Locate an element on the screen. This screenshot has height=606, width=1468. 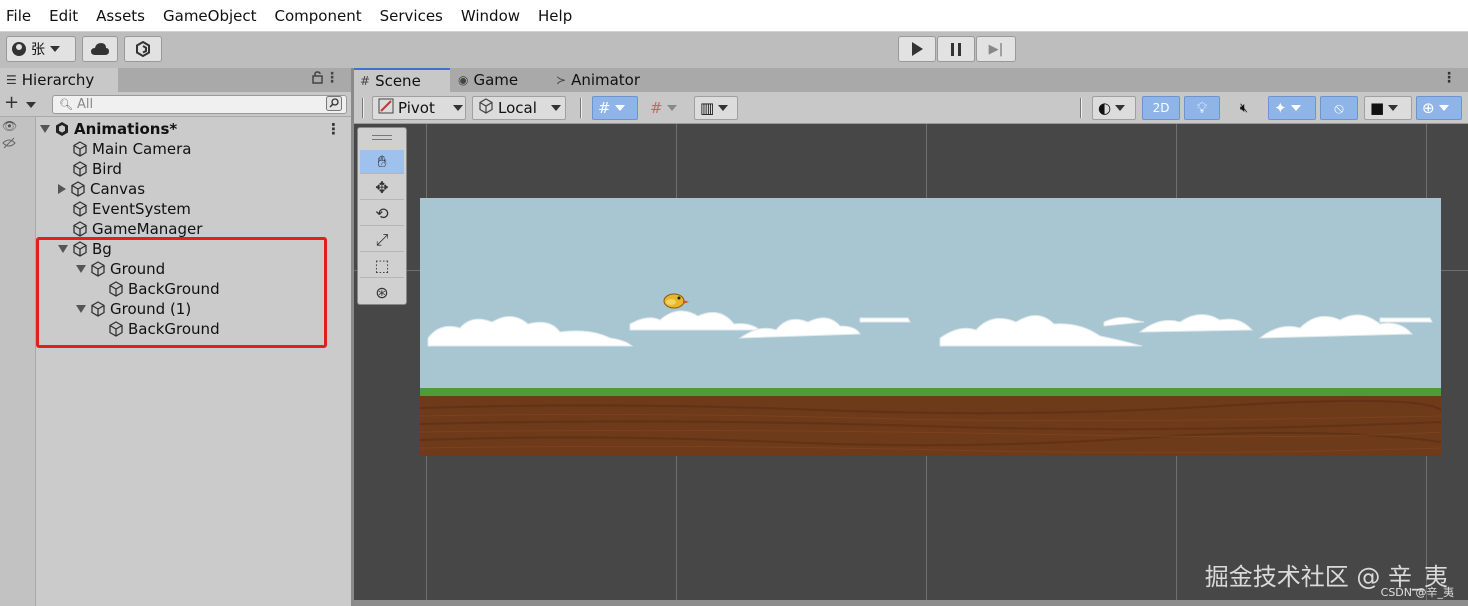
snap-icon: # is located at coordinates (656, 108).